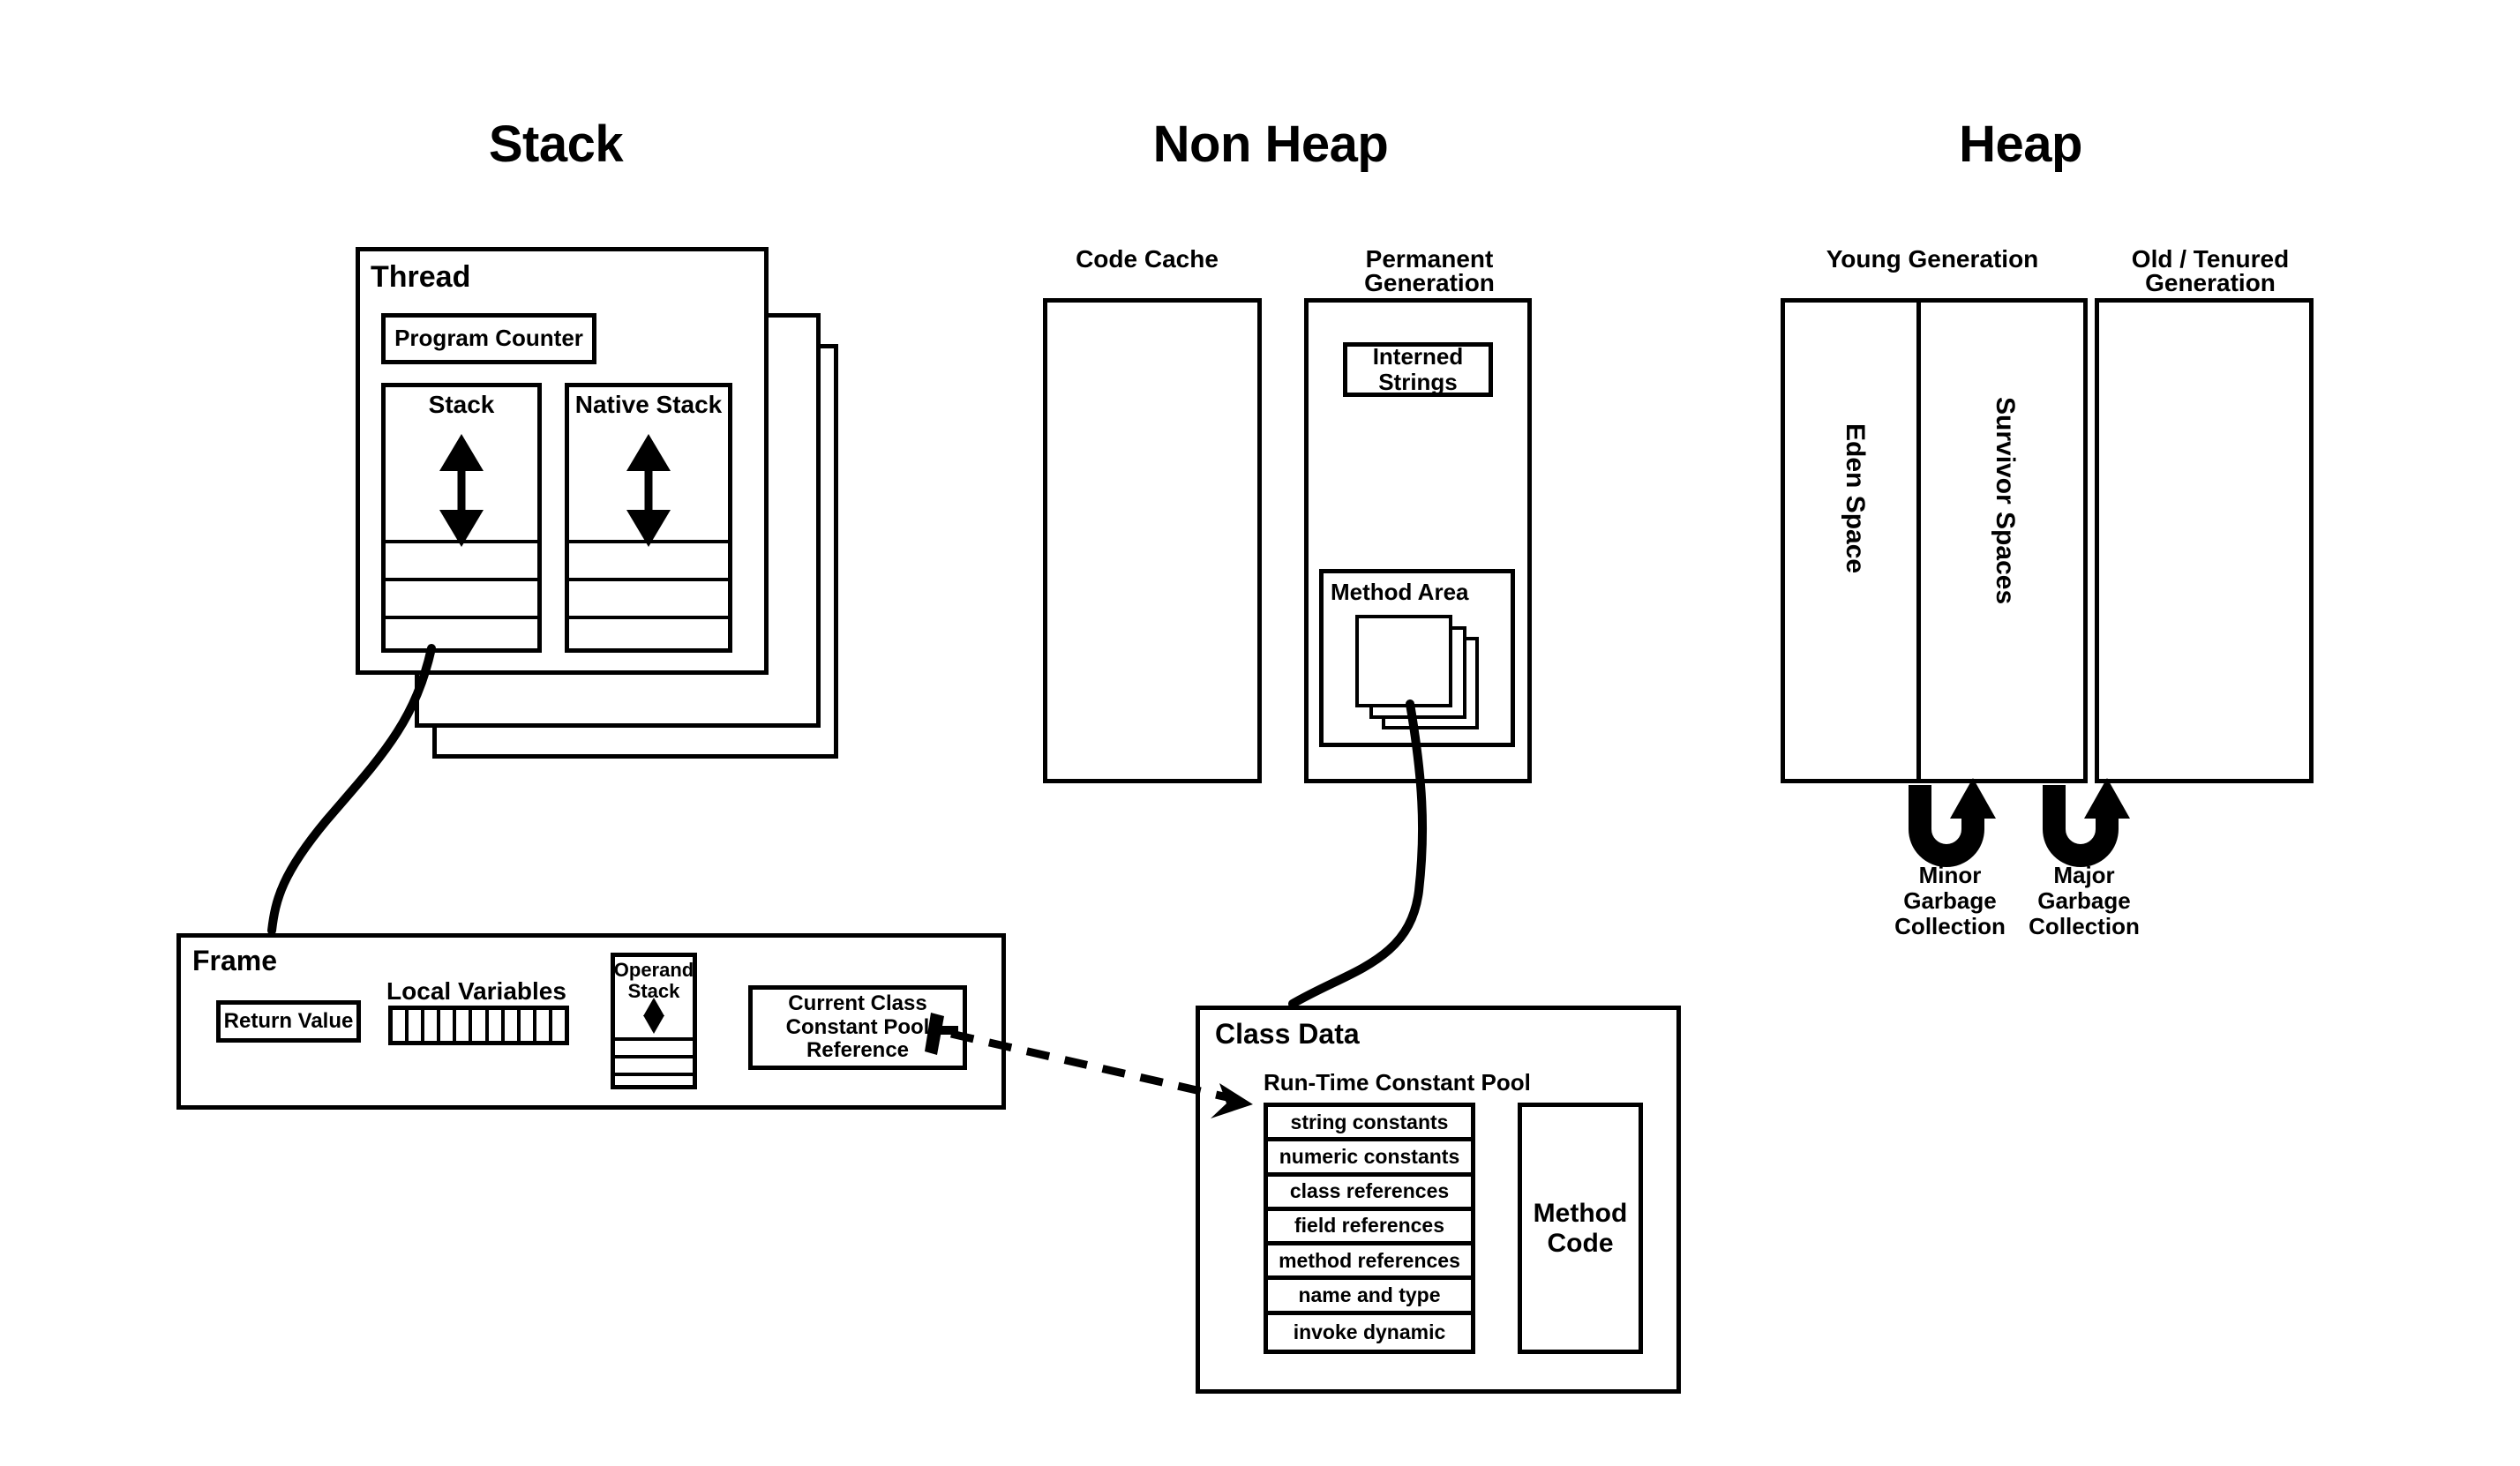 Image resolution: width=2520 pixels, height=1466 pixels. I want to click on old-generation-label-line2: Generation, so click(2210, 282).